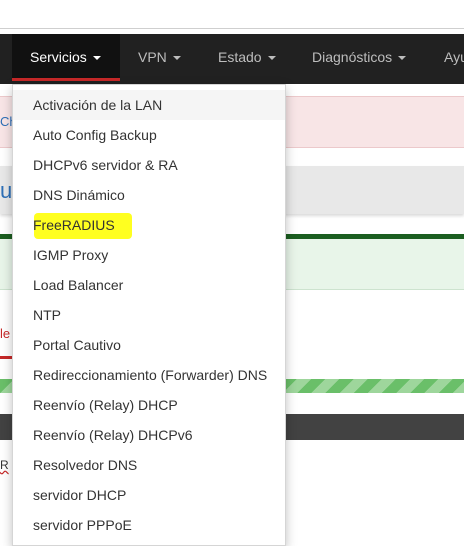 Image resolution: width=464 pixels, height=546 pixels. What do you see at coordinates (149, 255) in the screenshot?
I see `menu-item-igmp-proxy: IGMP Proxy` at bounding box center [149, 255].